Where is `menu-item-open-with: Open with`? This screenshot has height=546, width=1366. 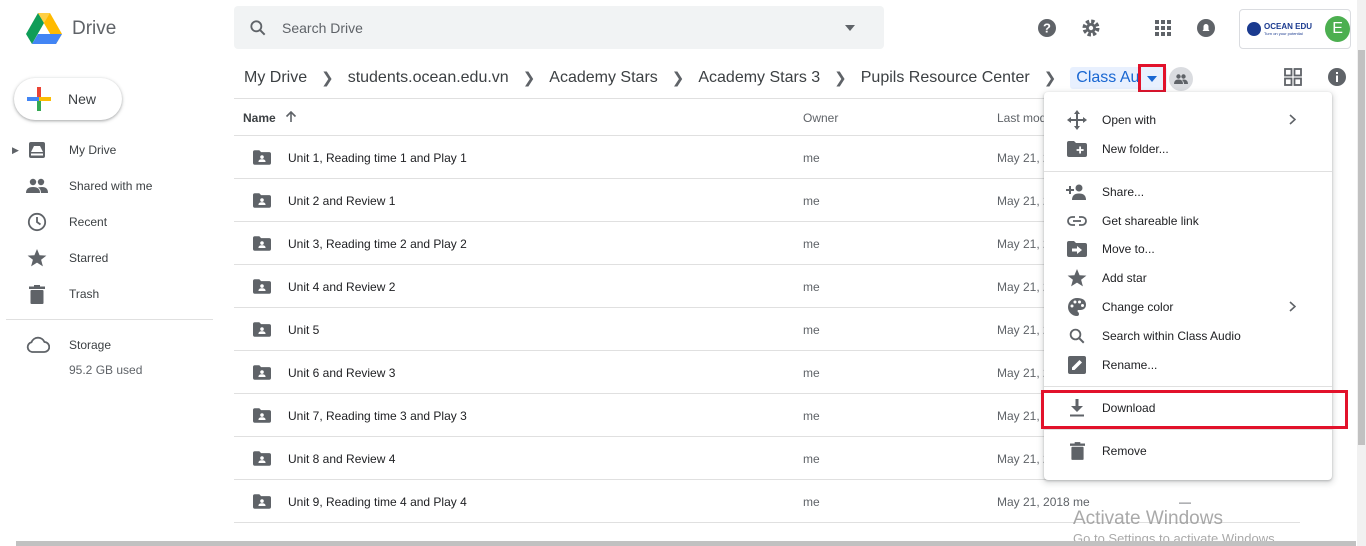 menu-item-open-with: Open with is located at coordinates (1188, 119).